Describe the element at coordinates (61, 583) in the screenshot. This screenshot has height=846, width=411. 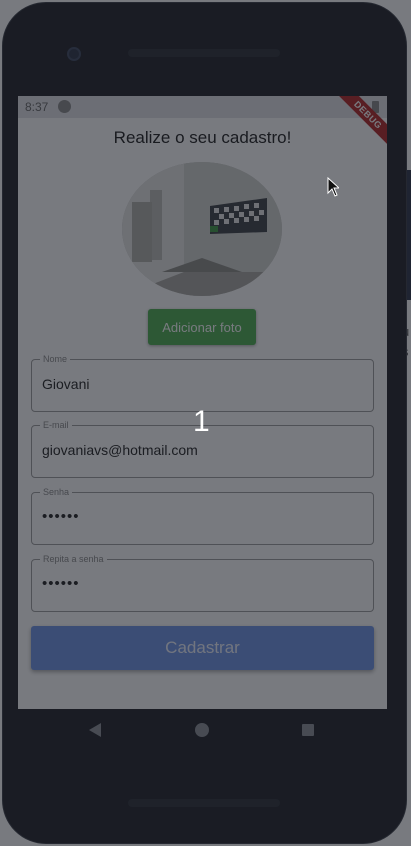
I see `confirm-password-field-value: ••••••` at that location.